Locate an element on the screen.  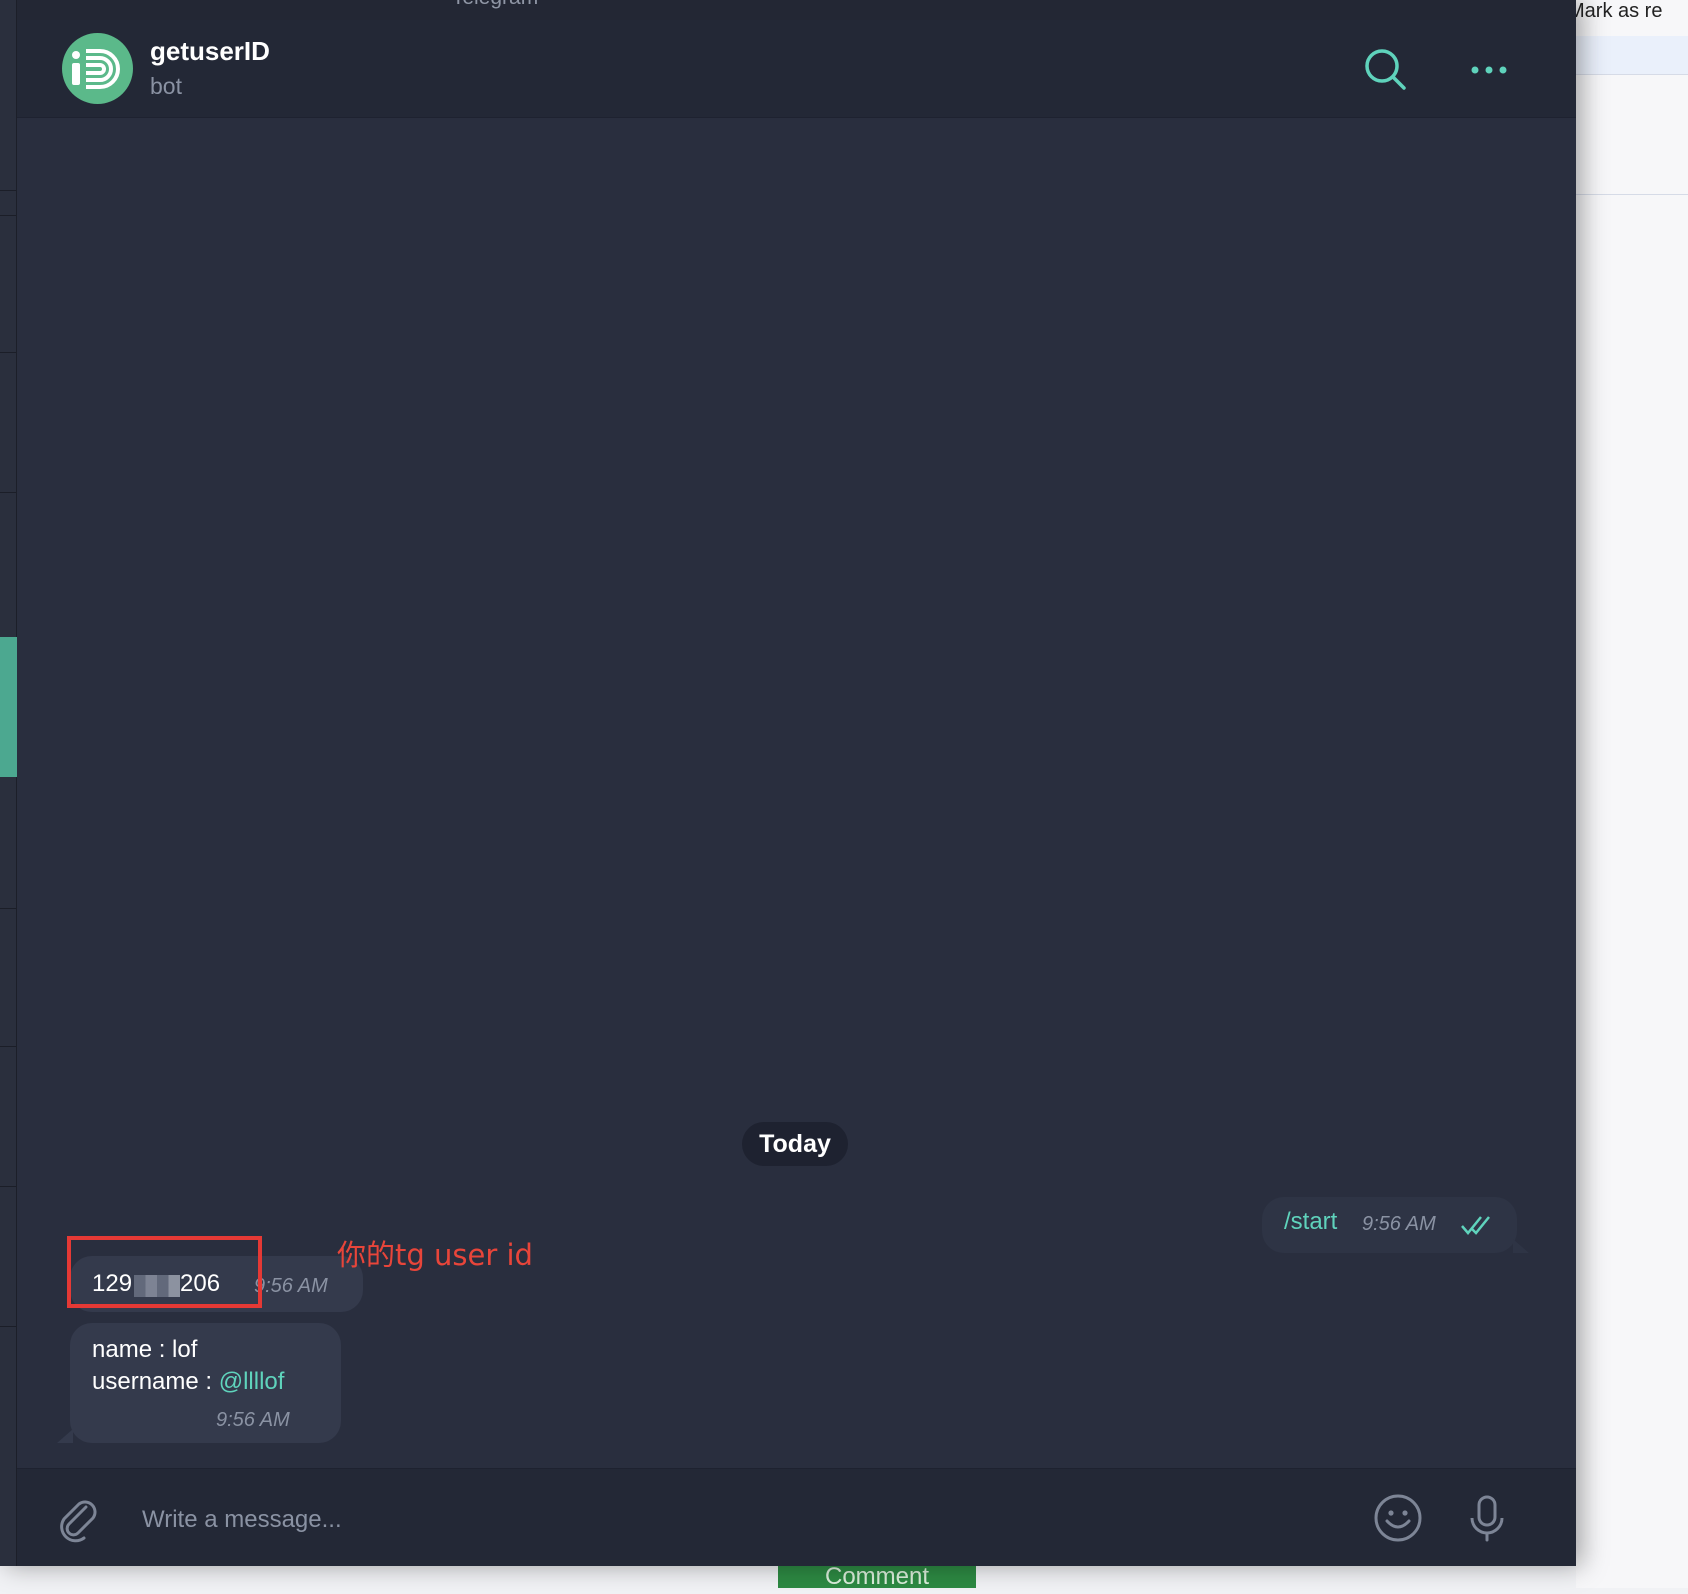
username-line: username : @llllof is located at coordinates (188, 1382).